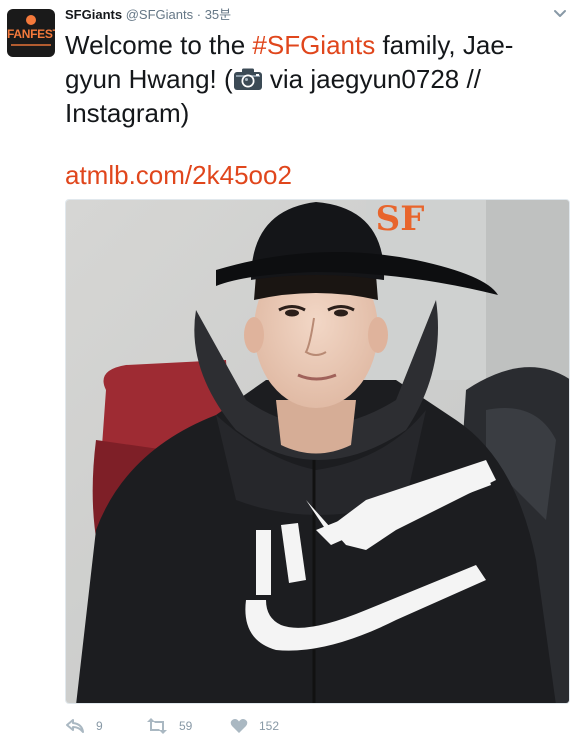  I want to click on hashtag-link: #SFGiants, so click(313, 45).